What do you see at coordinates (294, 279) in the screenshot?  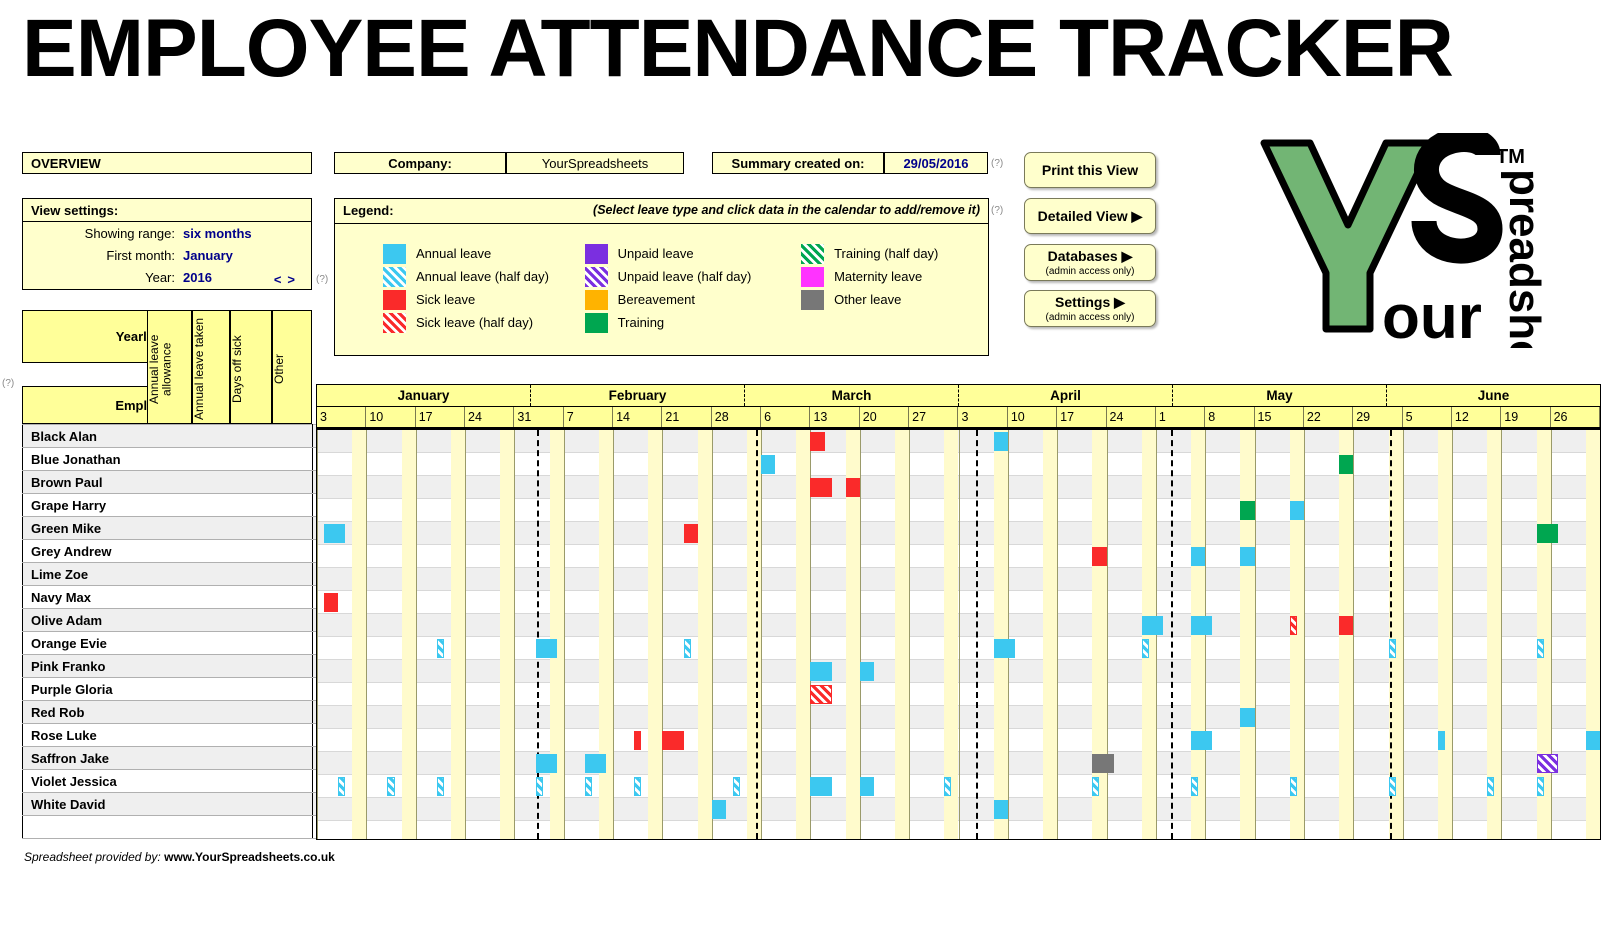 I see `next-year-arrow: >` at bounding box center [294, 279].